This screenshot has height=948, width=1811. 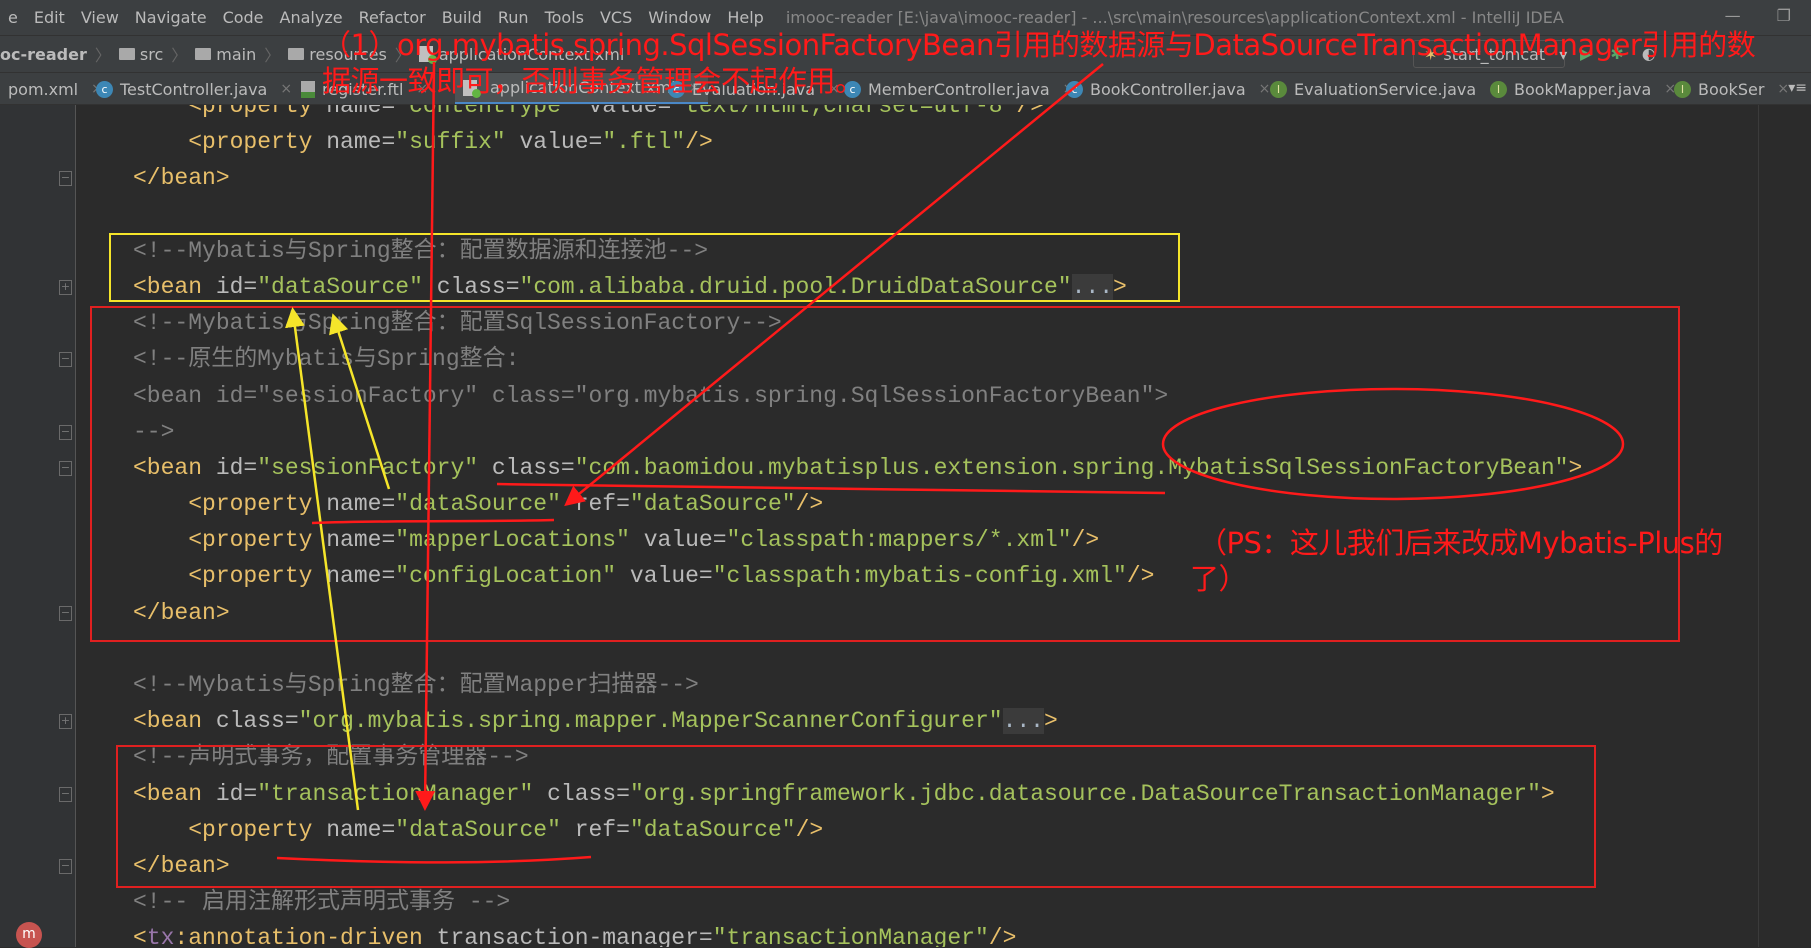 I want to click on code-token: <!--Mybatis与Spring整合：配置Mapper扫描器-->, so click(x=416, y=685).